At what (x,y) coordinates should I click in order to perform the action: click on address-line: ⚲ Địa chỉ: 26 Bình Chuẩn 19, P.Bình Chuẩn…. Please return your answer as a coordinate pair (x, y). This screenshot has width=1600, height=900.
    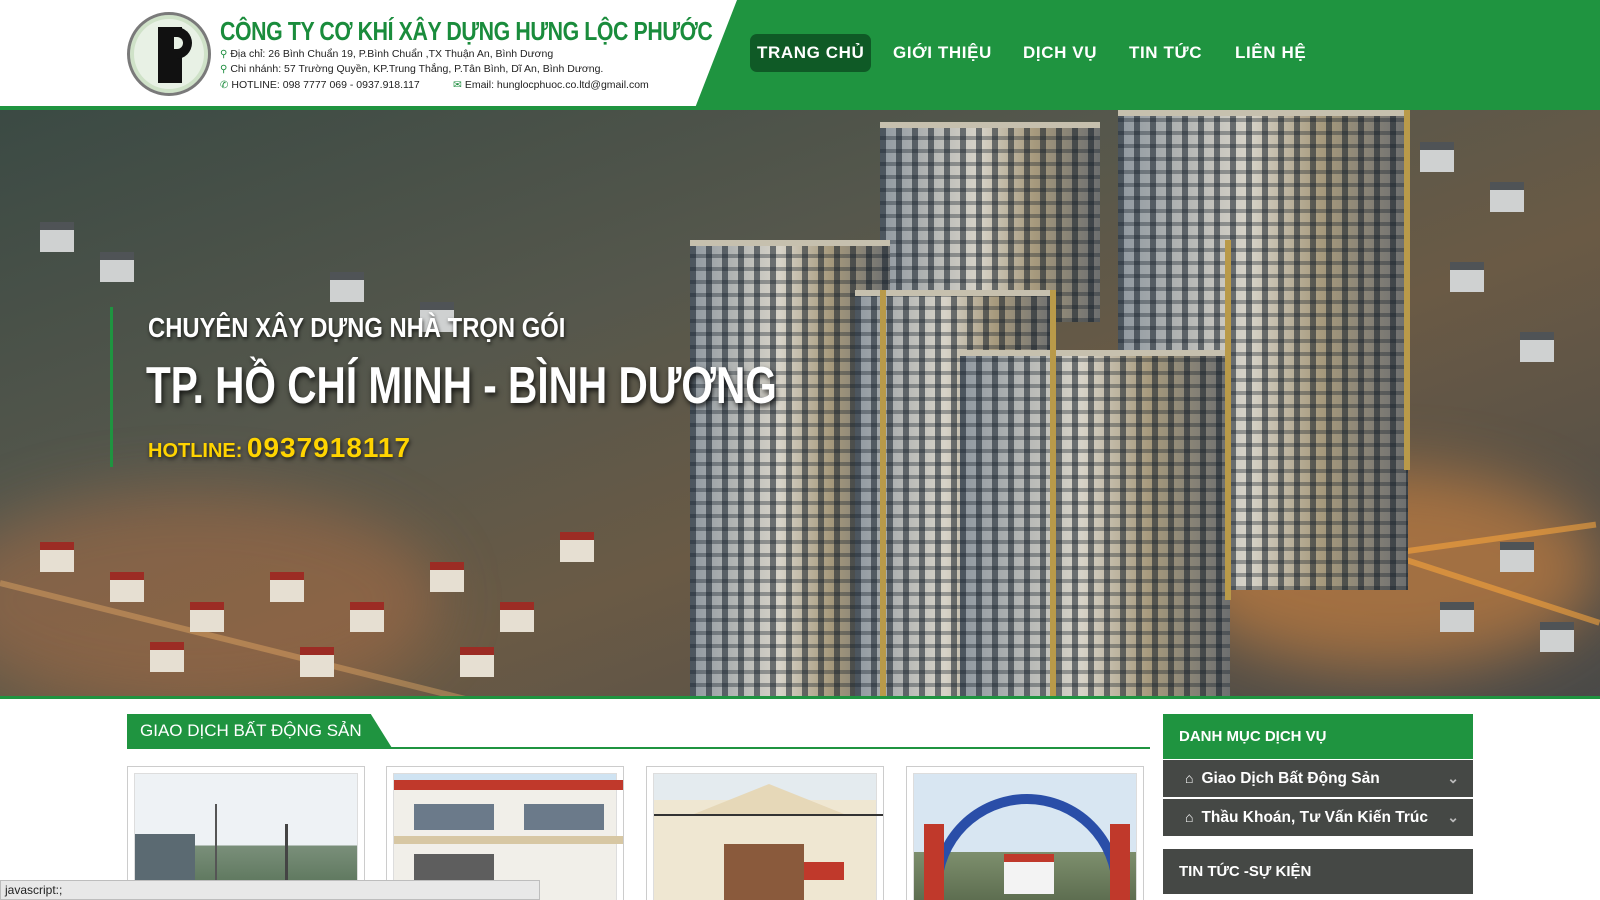
    Looking at the image, I should click on (386, 54).